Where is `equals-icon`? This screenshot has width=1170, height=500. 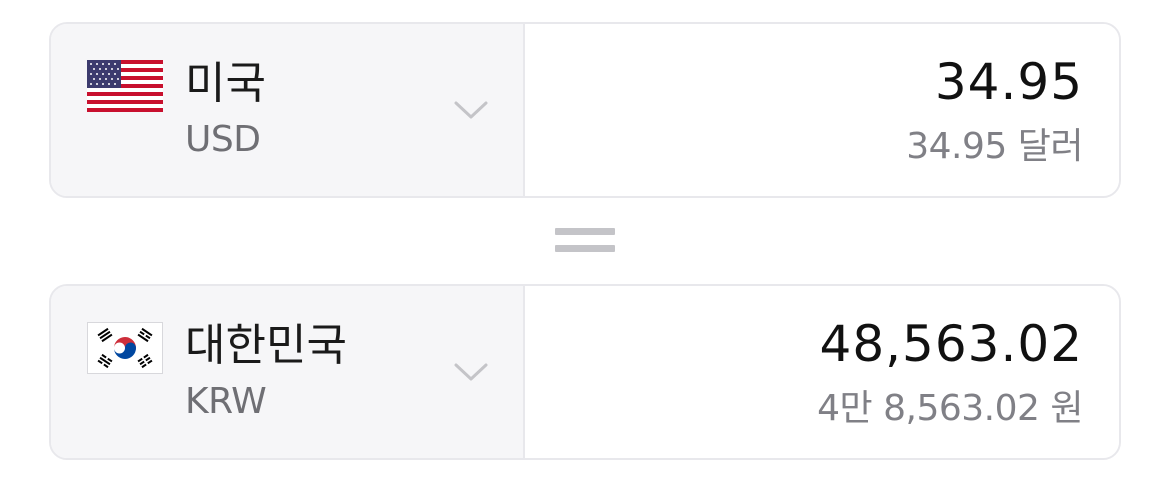 equals-icon is located at coordinates (585, 241).